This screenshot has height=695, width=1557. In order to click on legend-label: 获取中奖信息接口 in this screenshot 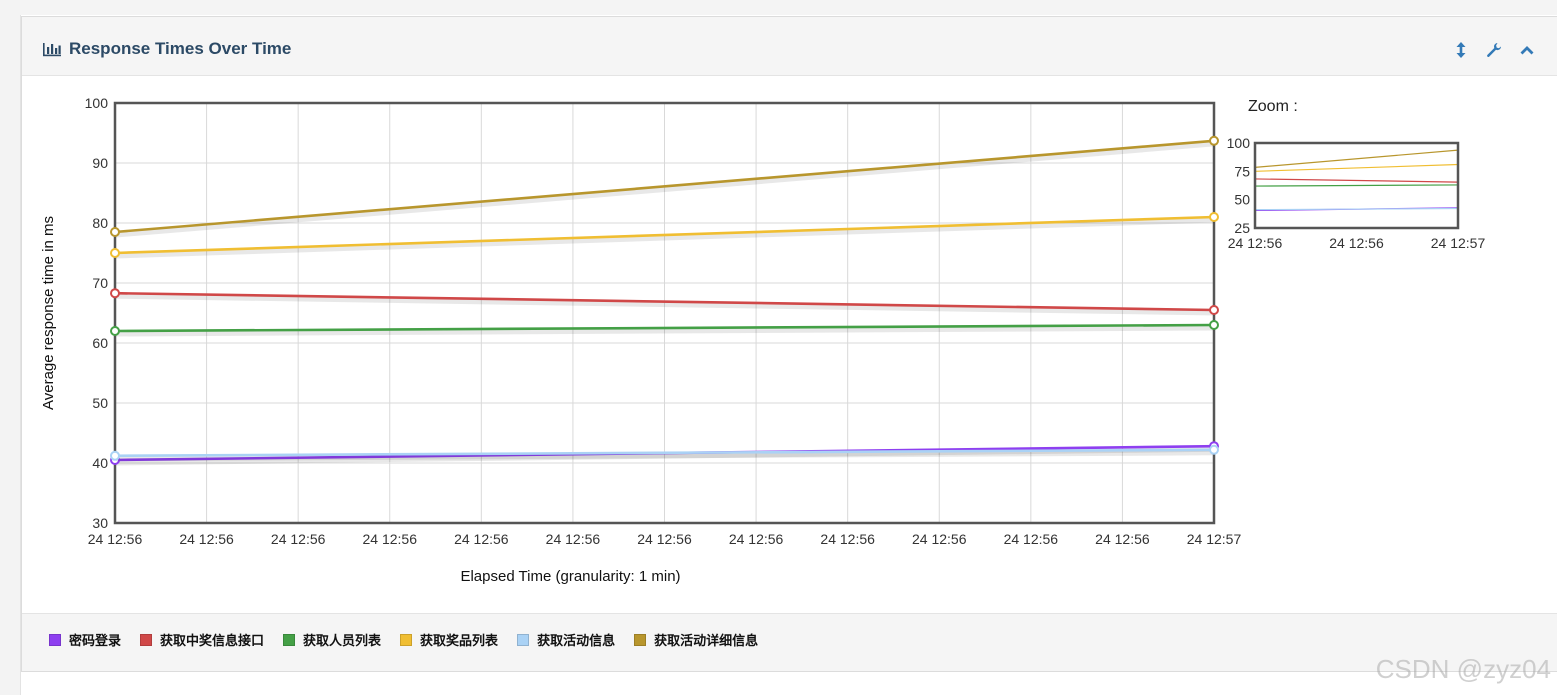, I will do `click(212, 641)`.